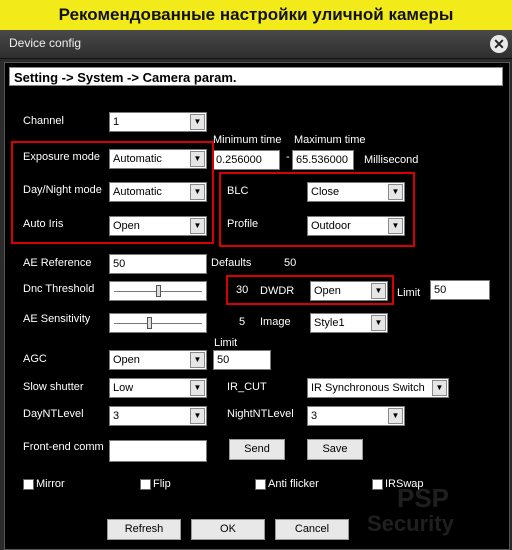 Image resolution: width=512 pixels, height=550 pixels. Describe the element at coordinates (158, 122) in the screenshot. I see `channel-select: 1 ▼` at that location.